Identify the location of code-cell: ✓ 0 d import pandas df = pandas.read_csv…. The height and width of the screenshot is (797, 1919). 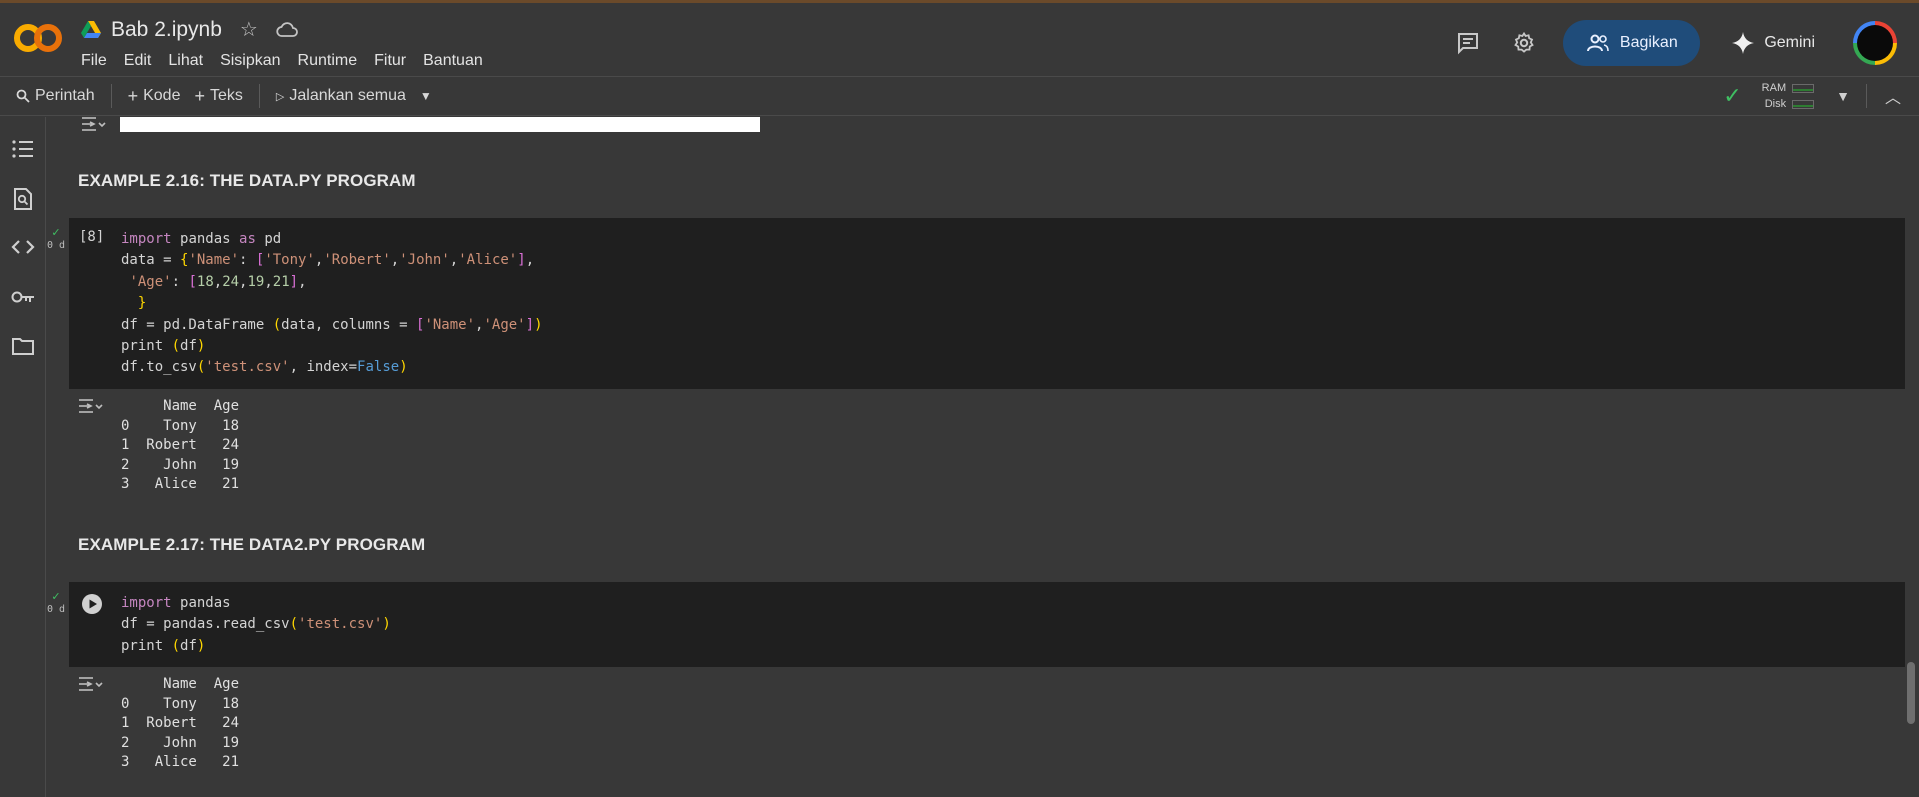
(976, 624).